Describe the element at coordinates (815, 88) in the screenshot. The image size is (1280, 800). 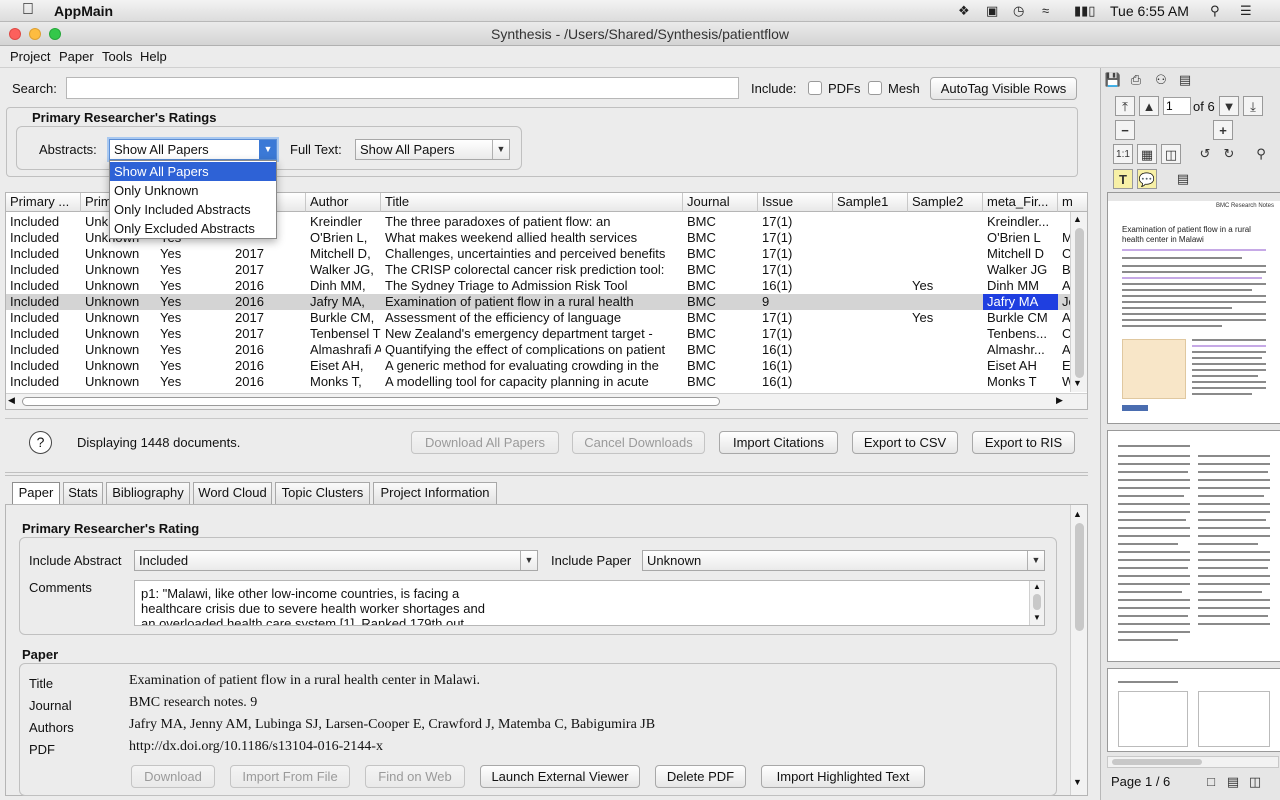
I see `pdfs-checkbox` at that location.